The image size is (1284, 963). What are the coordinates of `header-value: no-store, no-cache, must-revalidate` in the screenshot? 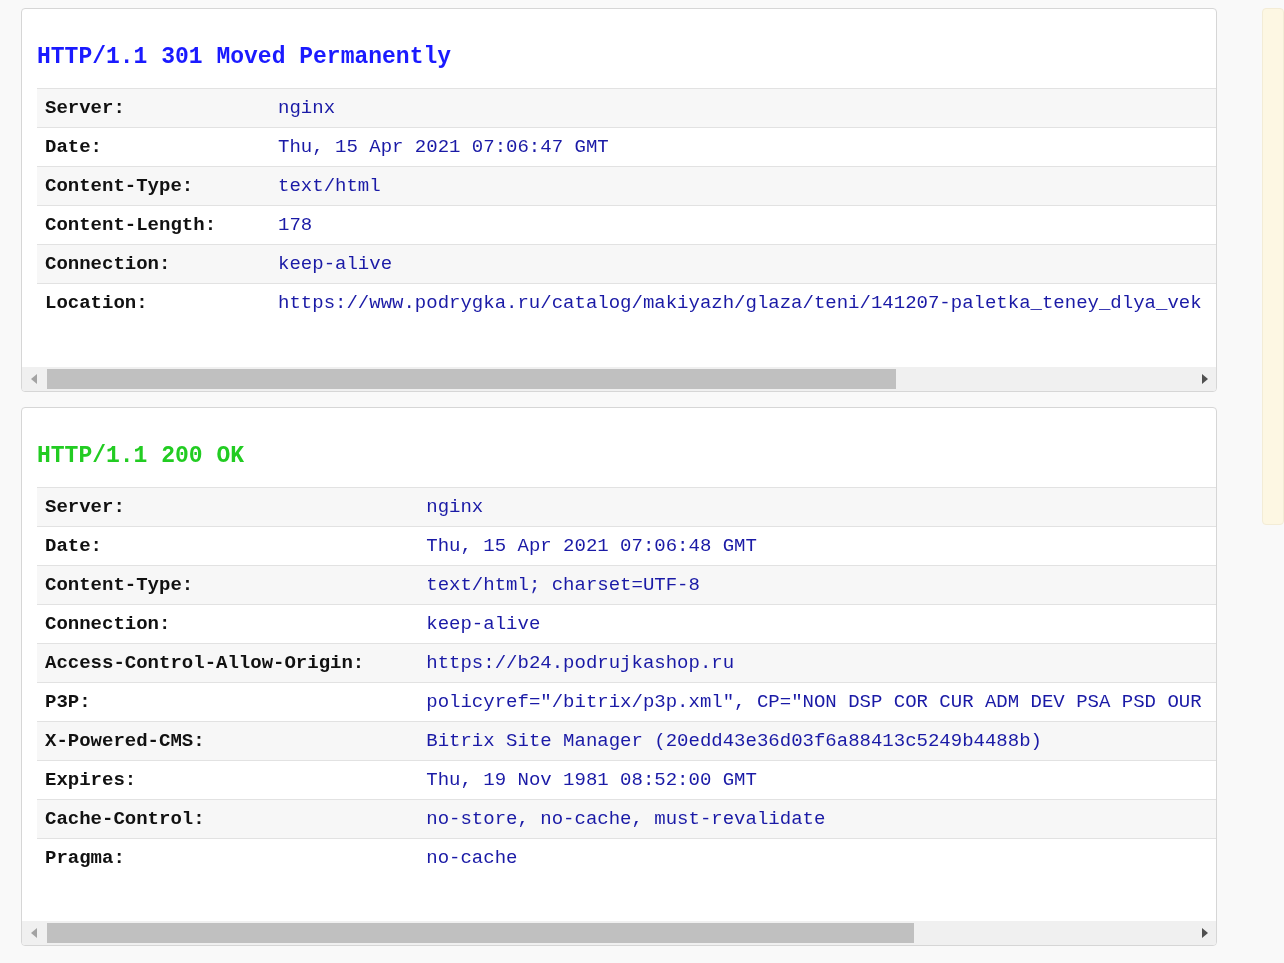 It's located at (821, 818).